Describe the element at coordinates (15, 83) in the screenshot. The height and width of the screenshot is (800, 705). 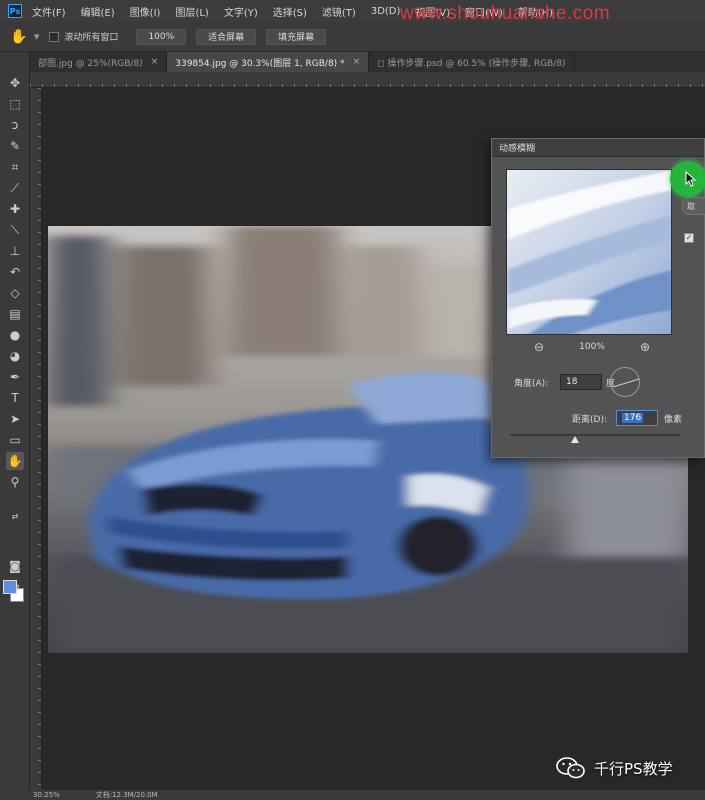
I see `move-icon: ✥` at that location.